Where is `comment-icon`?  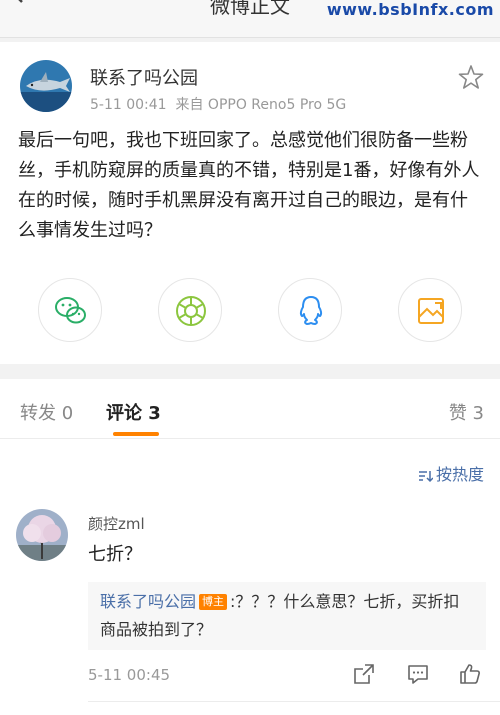 comment-icon is located at coordinates (418, 674).